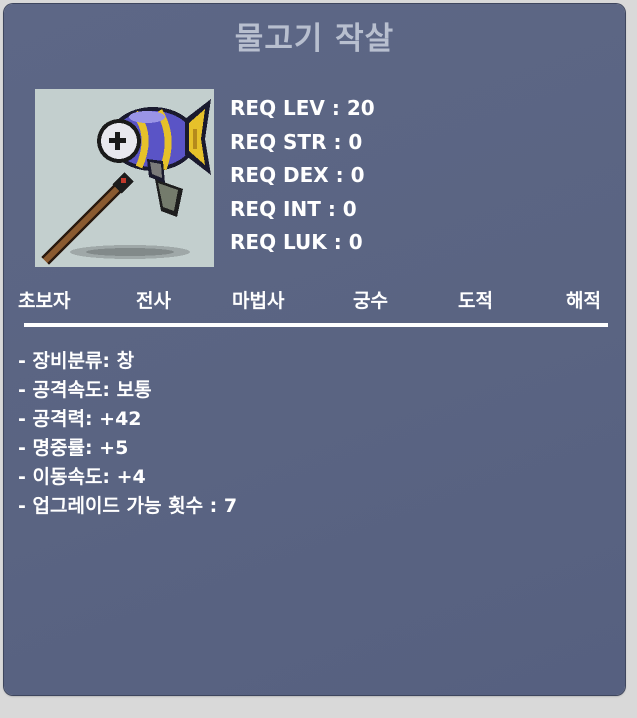  I want to click on stat-upgrade-slots: - 업그레이드 가능 횟수 : 7, so click(128, 506).